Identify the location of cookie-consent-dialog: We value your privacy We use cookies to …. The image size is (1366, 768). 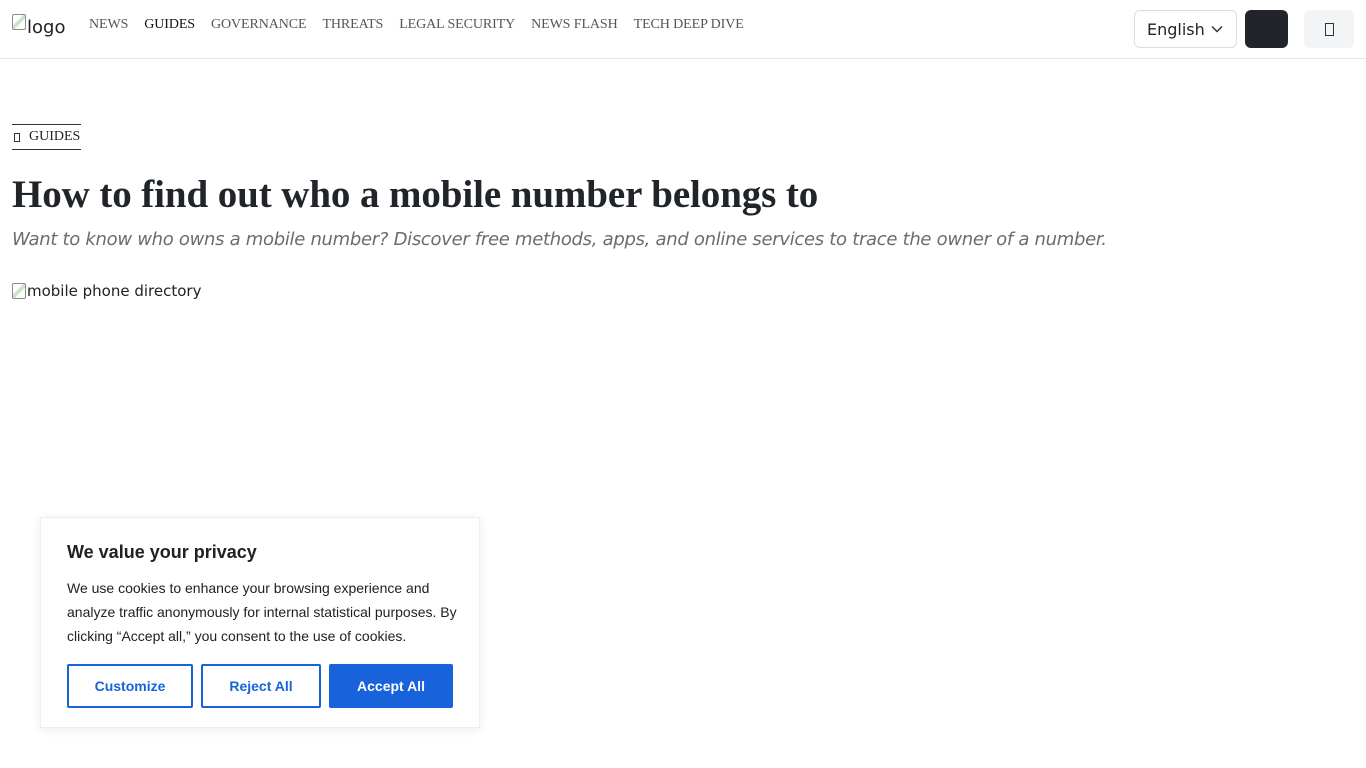
(260, 622).